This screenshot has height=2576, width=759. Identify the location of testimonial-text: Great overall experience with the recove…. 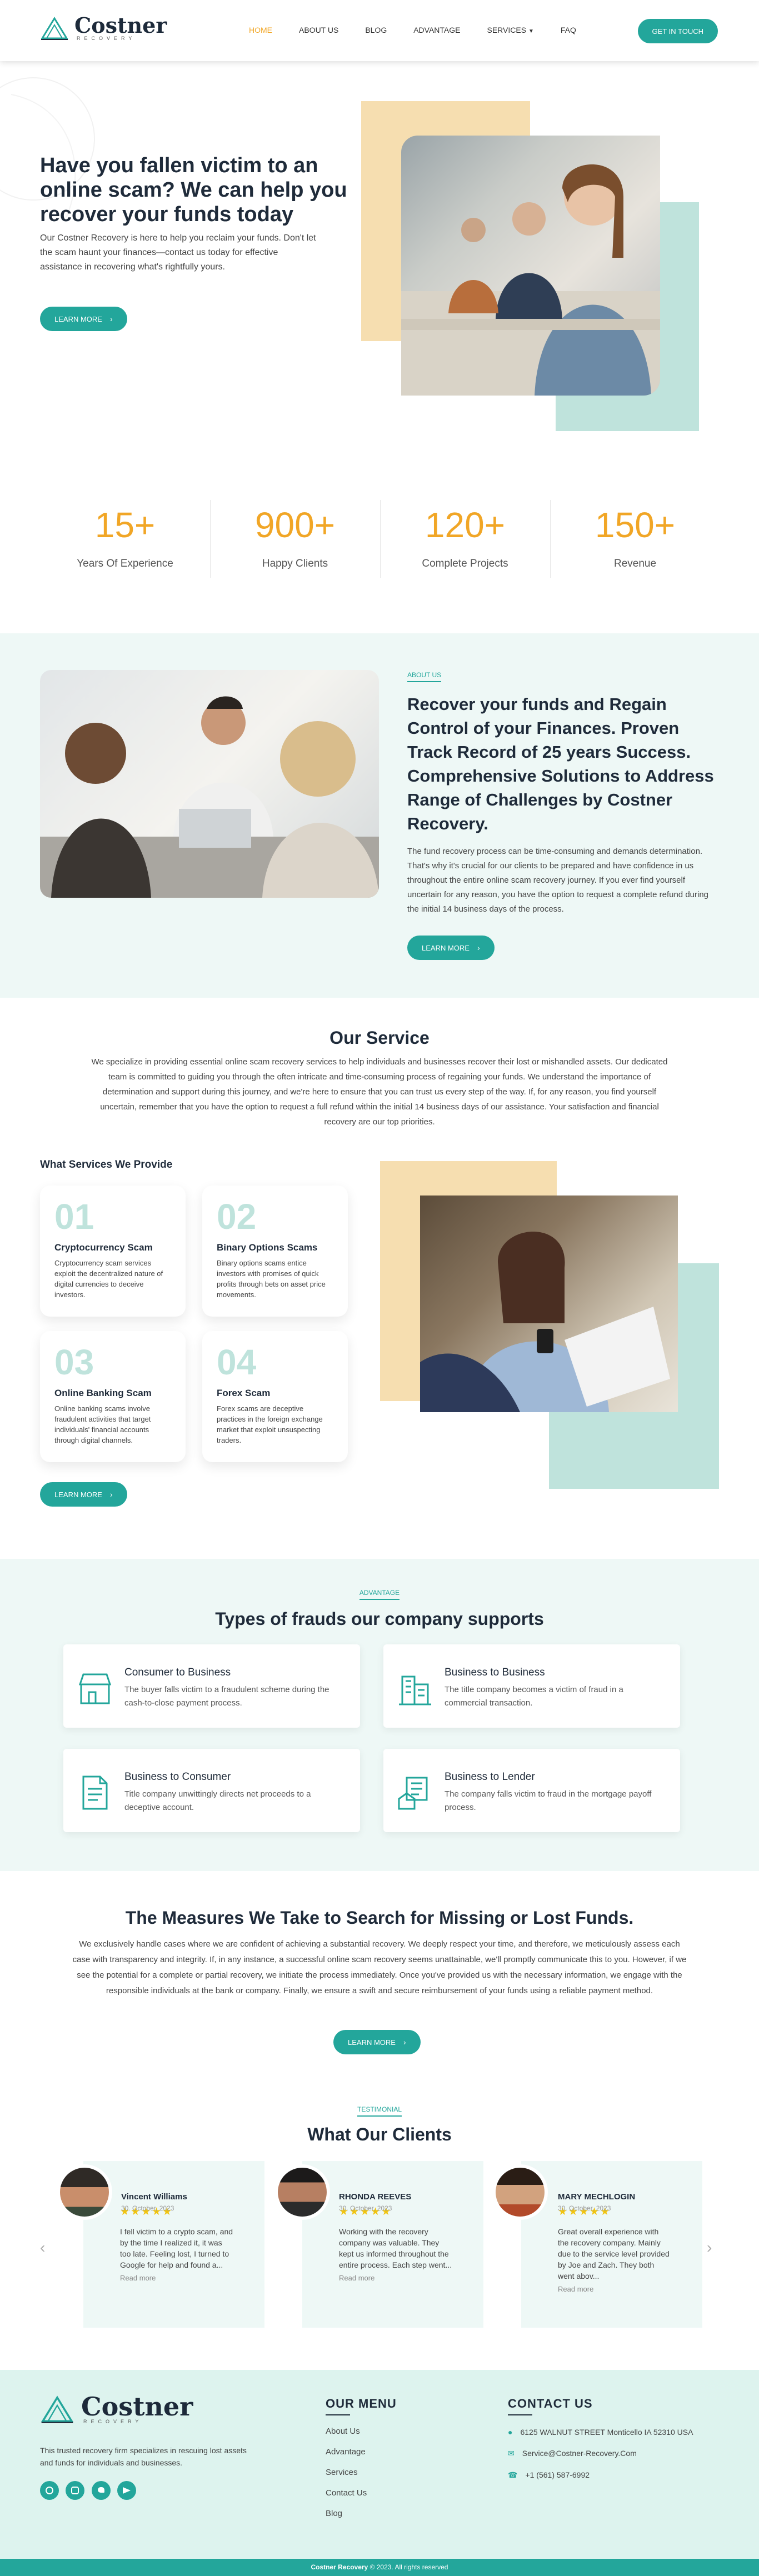
(614, 2253).